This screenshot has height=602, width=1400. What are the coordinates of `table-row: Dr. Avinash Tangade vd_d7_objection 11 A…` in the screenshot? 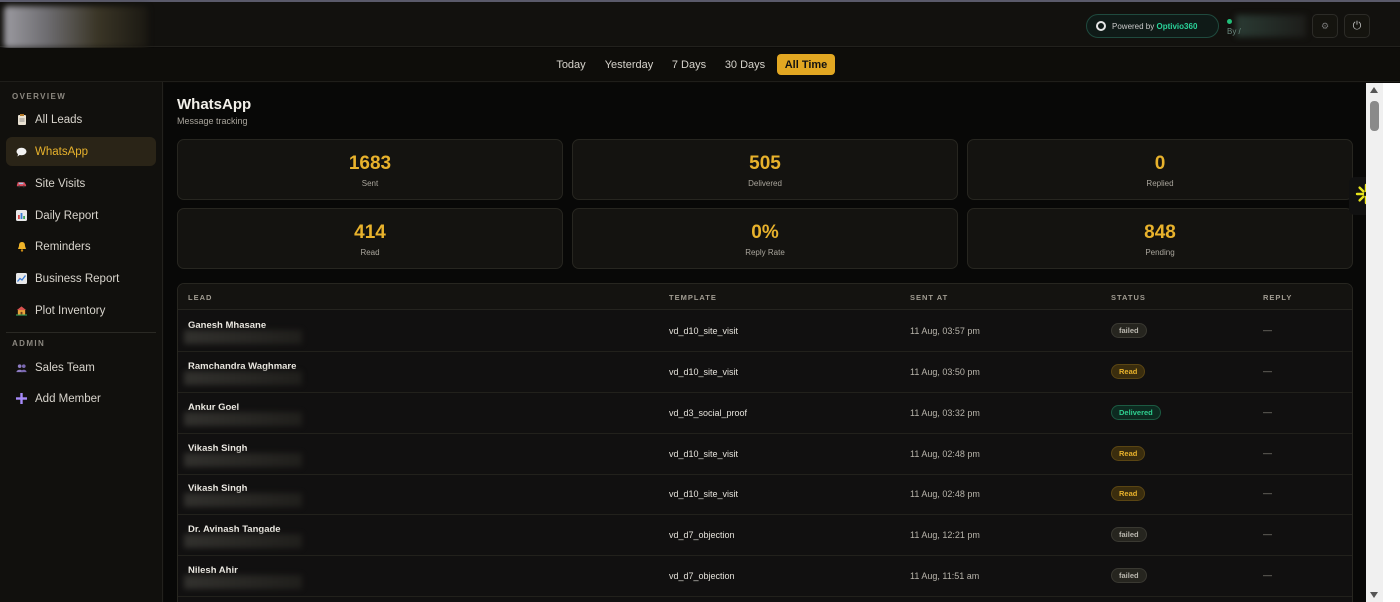 It's located at (765, 535).